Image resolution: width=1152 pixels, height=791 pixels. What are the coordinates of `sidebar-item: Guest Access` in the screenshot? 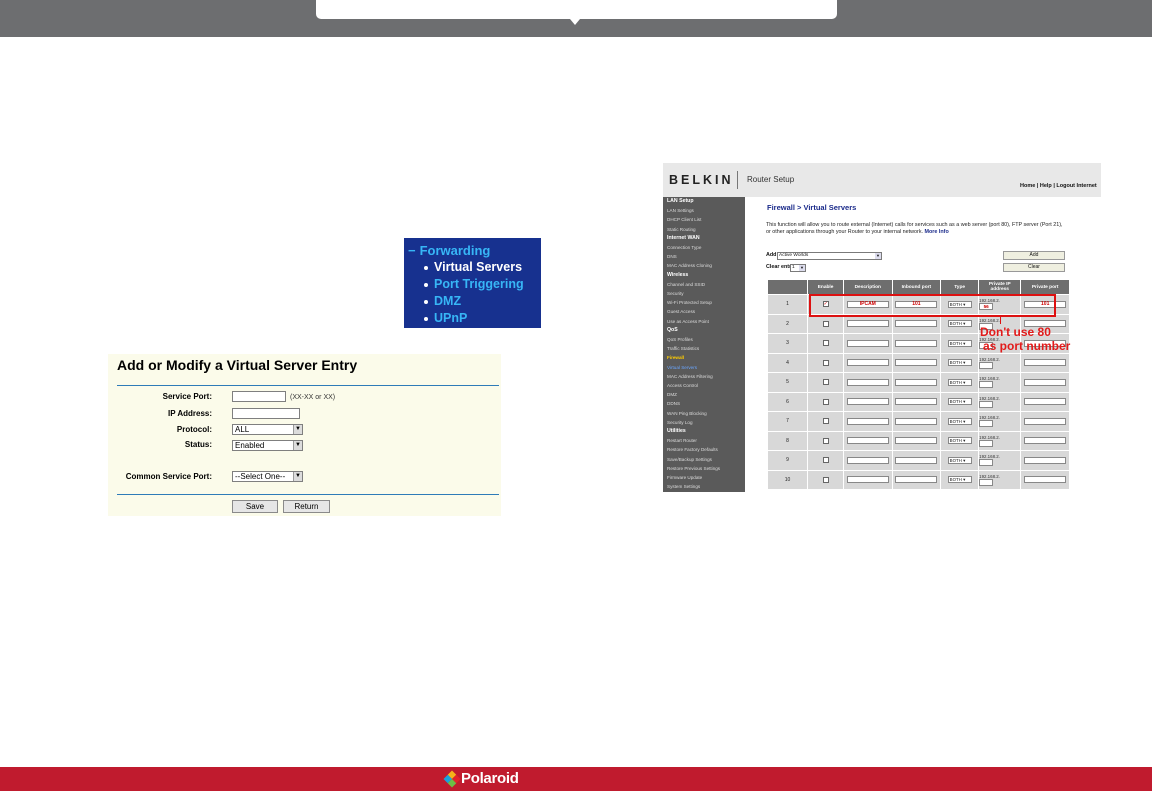 It's located at (706, 311).